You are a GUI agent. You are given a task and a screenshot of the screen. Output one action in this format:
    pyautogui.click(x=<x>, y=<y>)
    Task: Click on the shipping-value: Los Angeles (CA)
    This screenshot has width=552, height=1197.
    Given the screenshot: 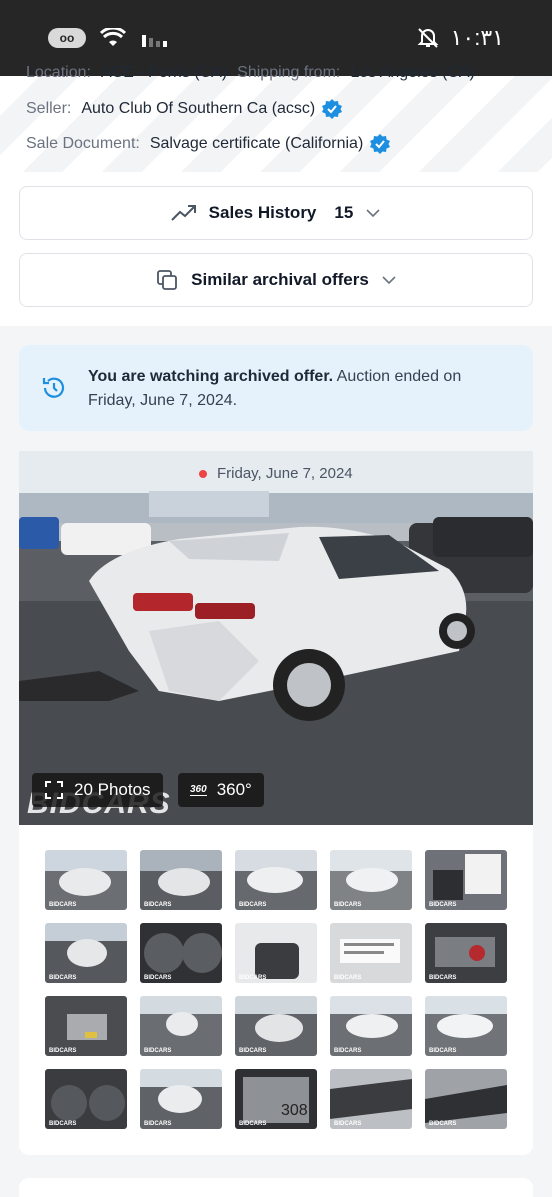 What is the action you would take?
    pyautogui.click(x=412, y=72)
    